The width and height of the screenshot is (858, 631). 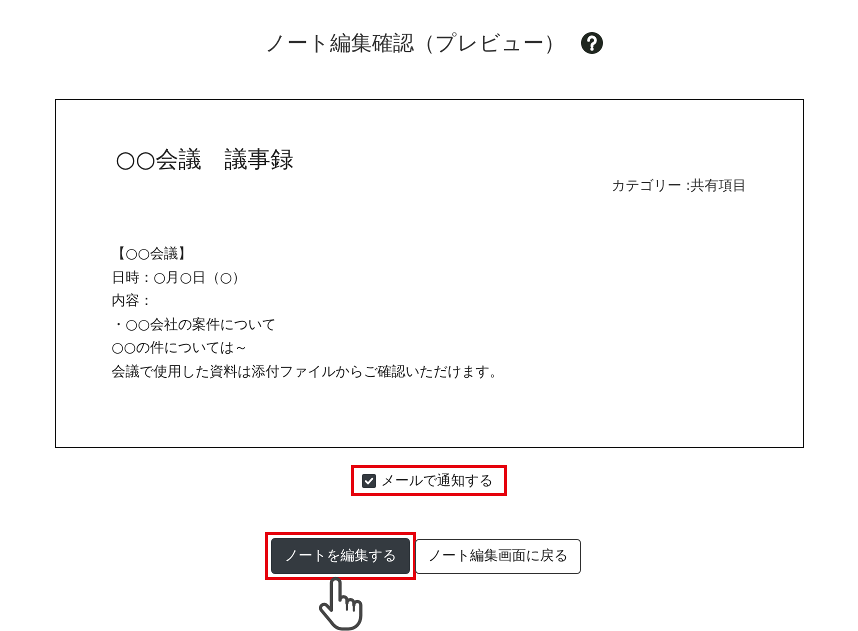 What do you see at coordinates (341, 603) in the screenshot?
I see `pointer-hand-icon` at bounding box center [341, 603].